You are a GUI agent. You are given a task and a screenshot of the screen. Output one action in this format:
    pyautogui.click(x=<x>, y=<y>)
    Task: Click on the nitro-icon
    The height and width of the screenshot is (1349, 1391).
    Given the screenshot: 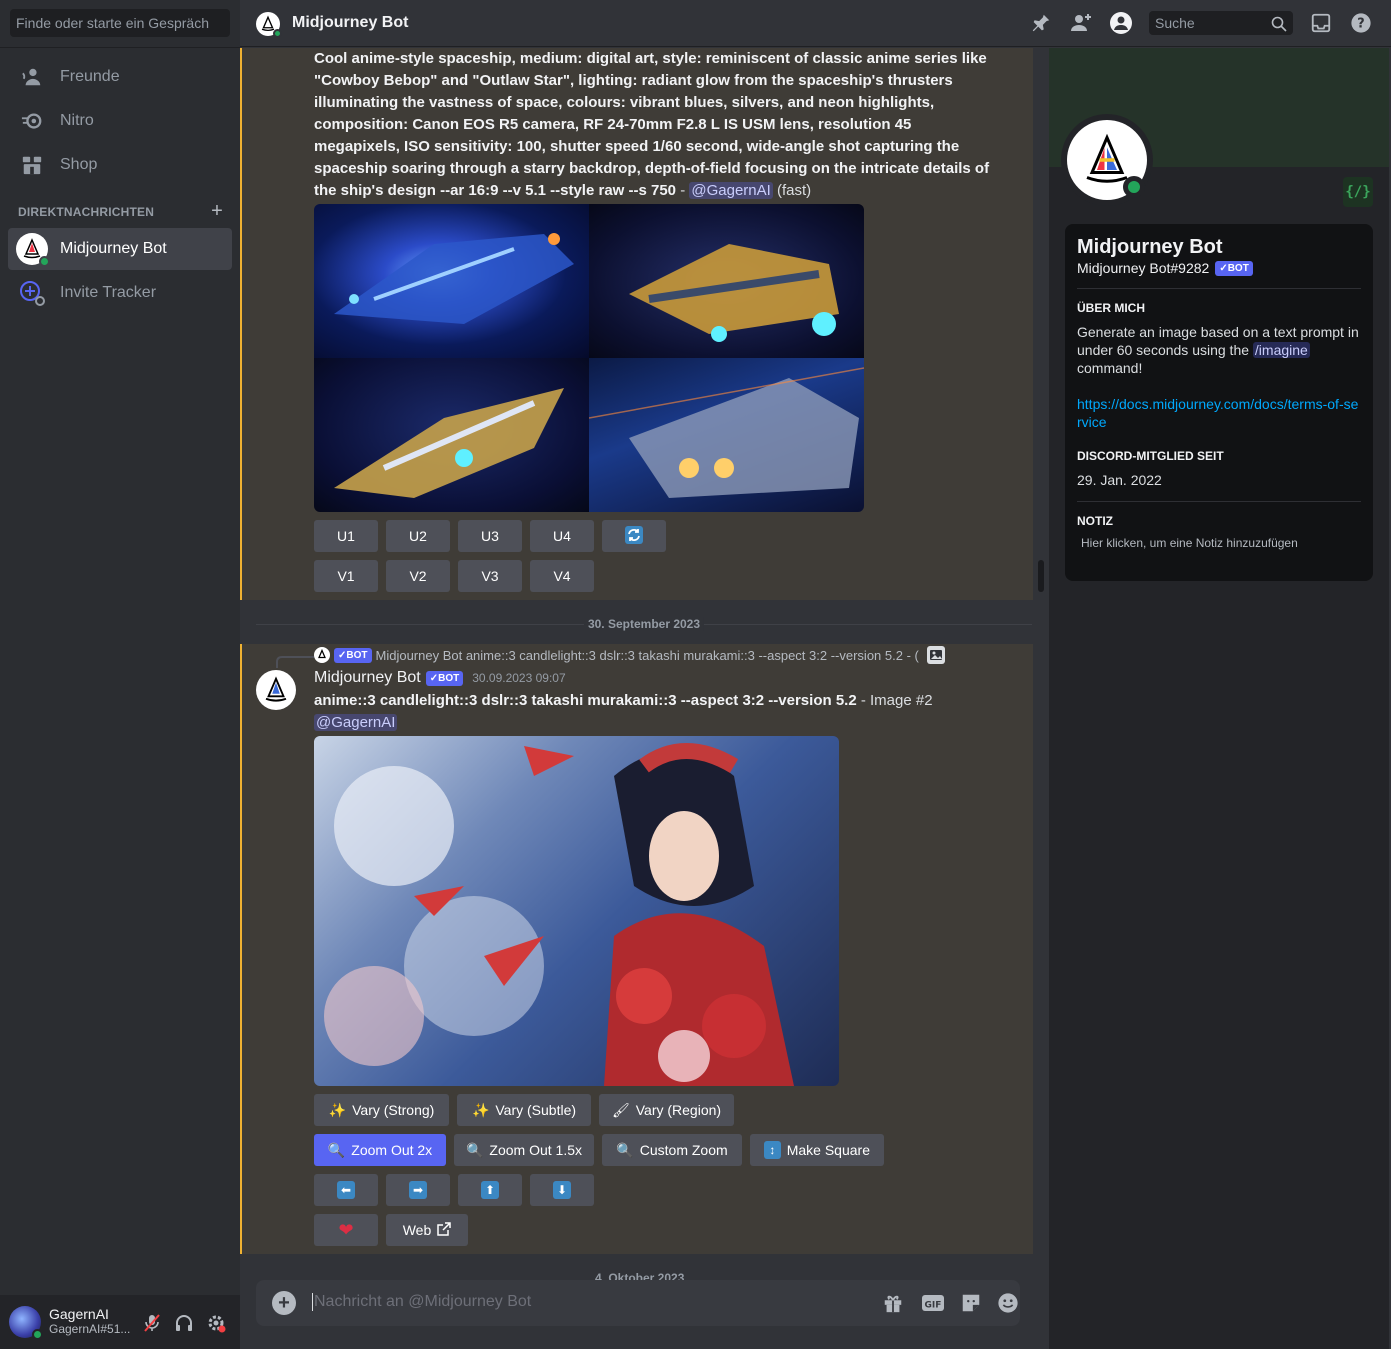 What is the action you would take?
    pyautogui.click(x=32, y=121)
    